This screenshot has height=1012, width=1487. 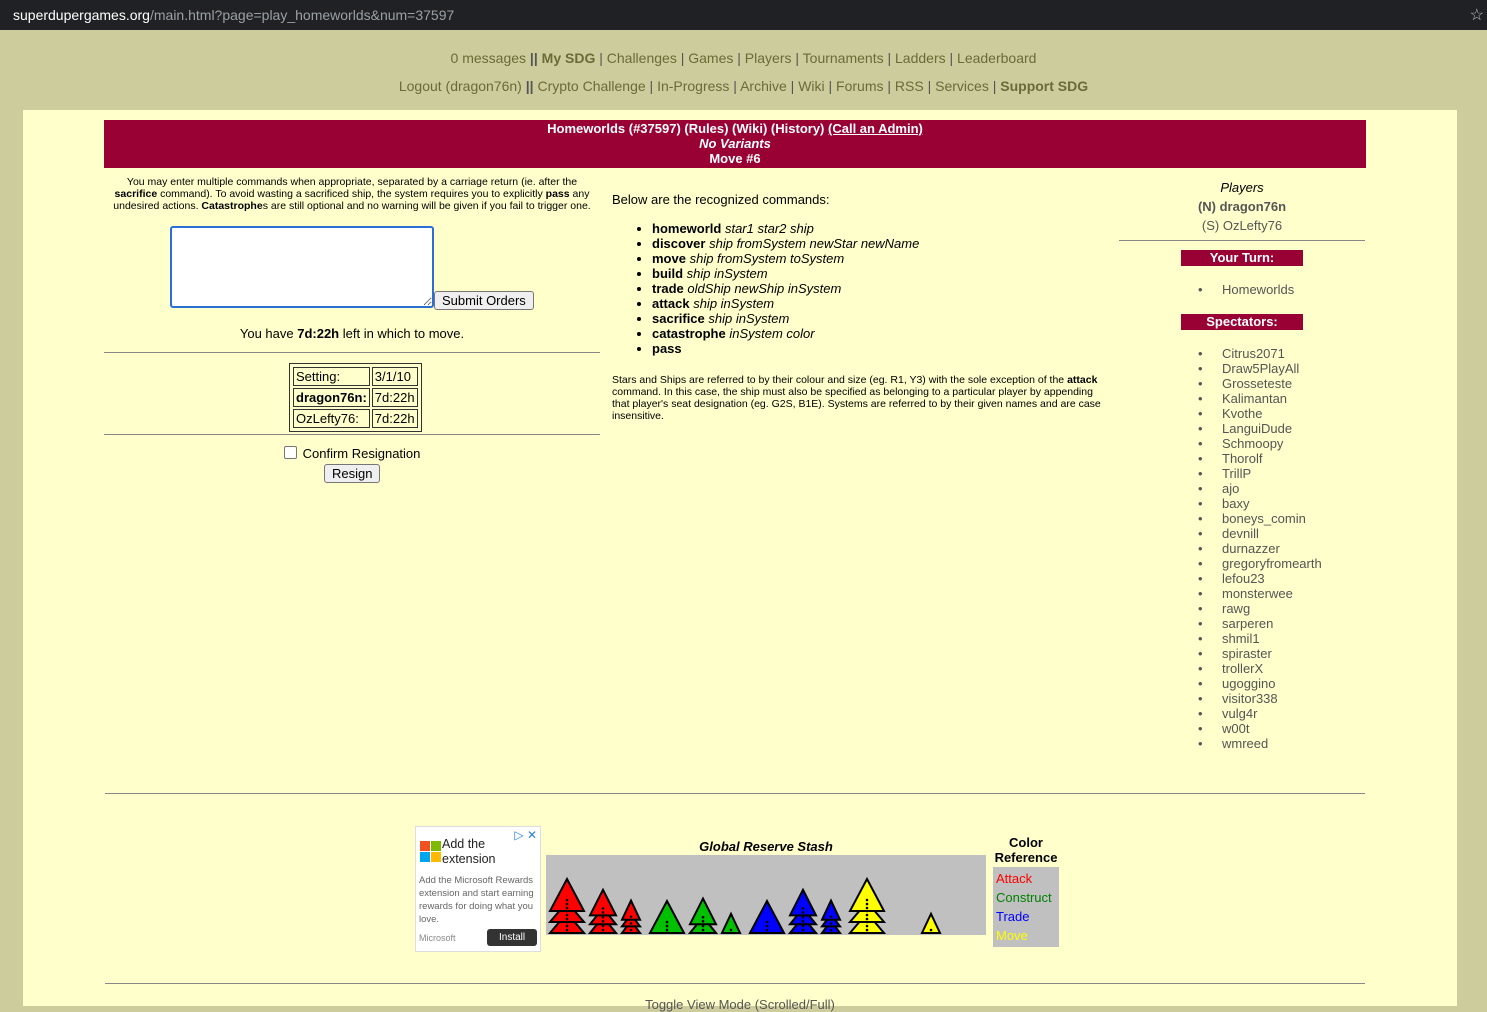 What do you see at coordinates (710, 58) in the screenshot?
I see `nav-link-games: Games` at bounding box center [710, 58].